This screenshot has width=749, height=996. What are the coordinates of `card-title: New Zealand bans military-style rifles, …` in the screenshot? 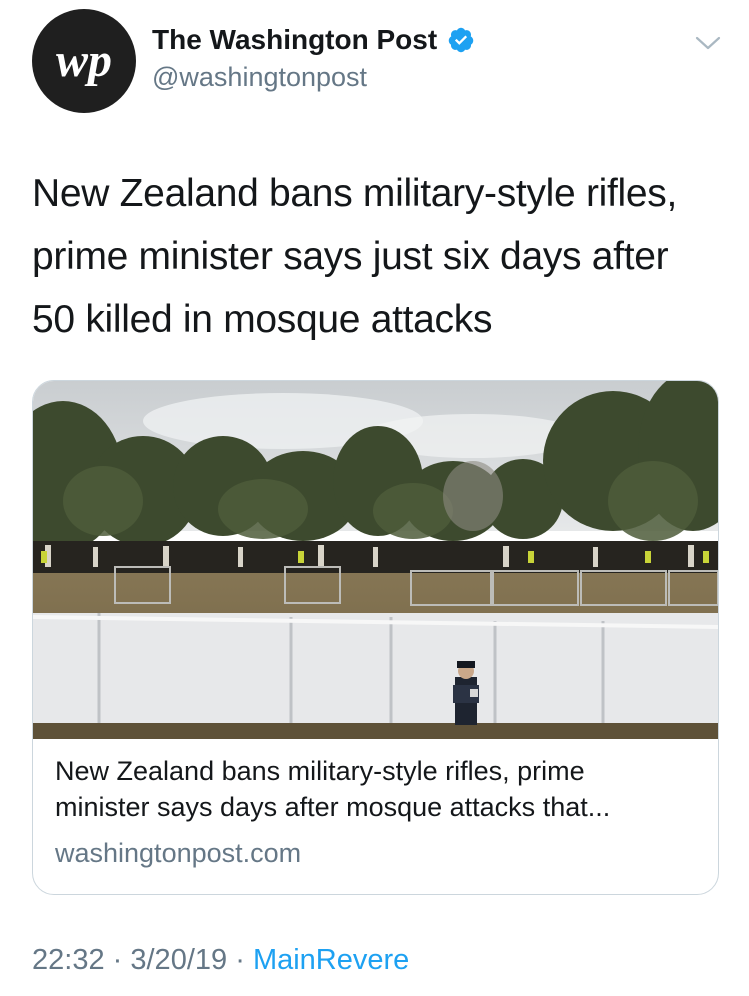 It's located at (375, 789).